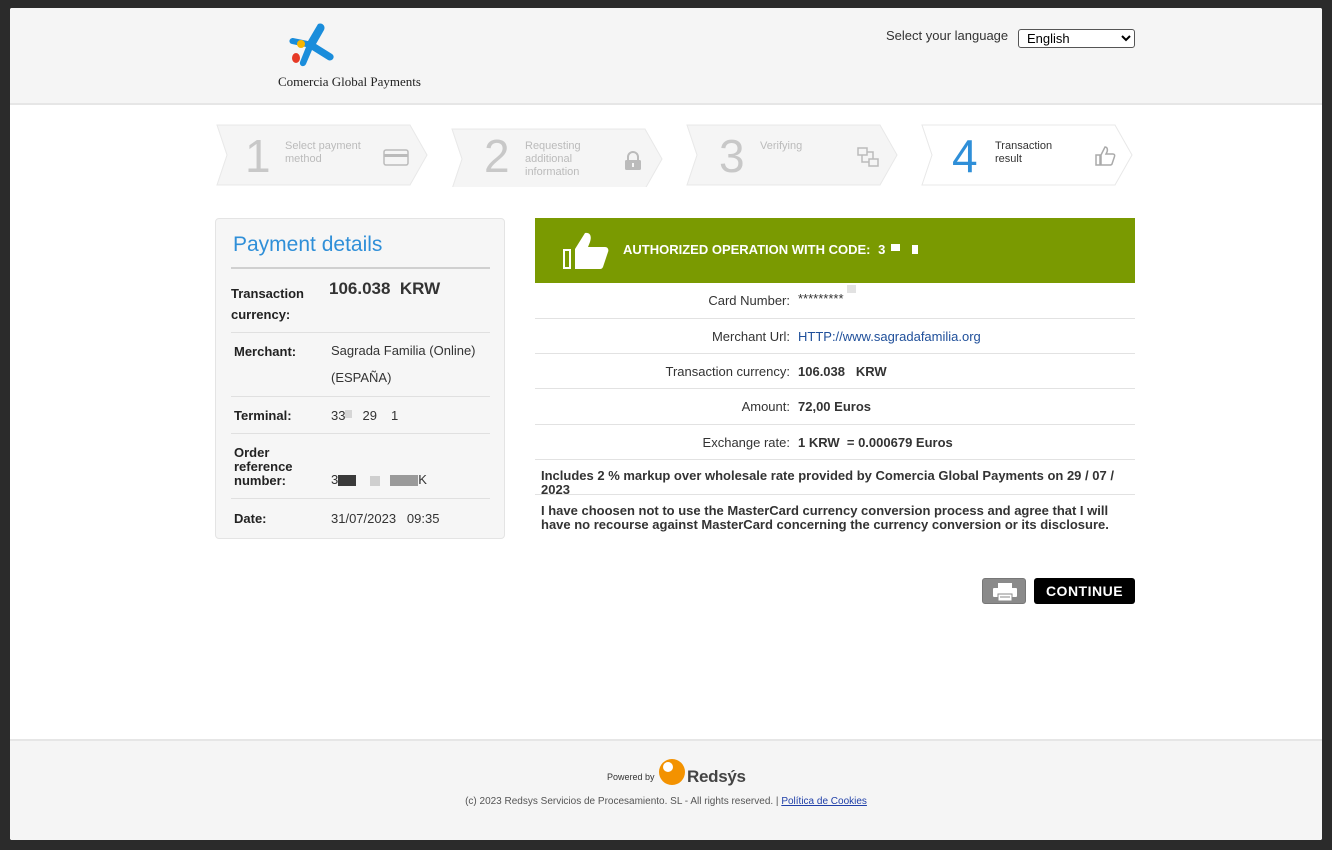 The image size is (1332, 850). I want to click on step-number: 3, so click(732, 156).